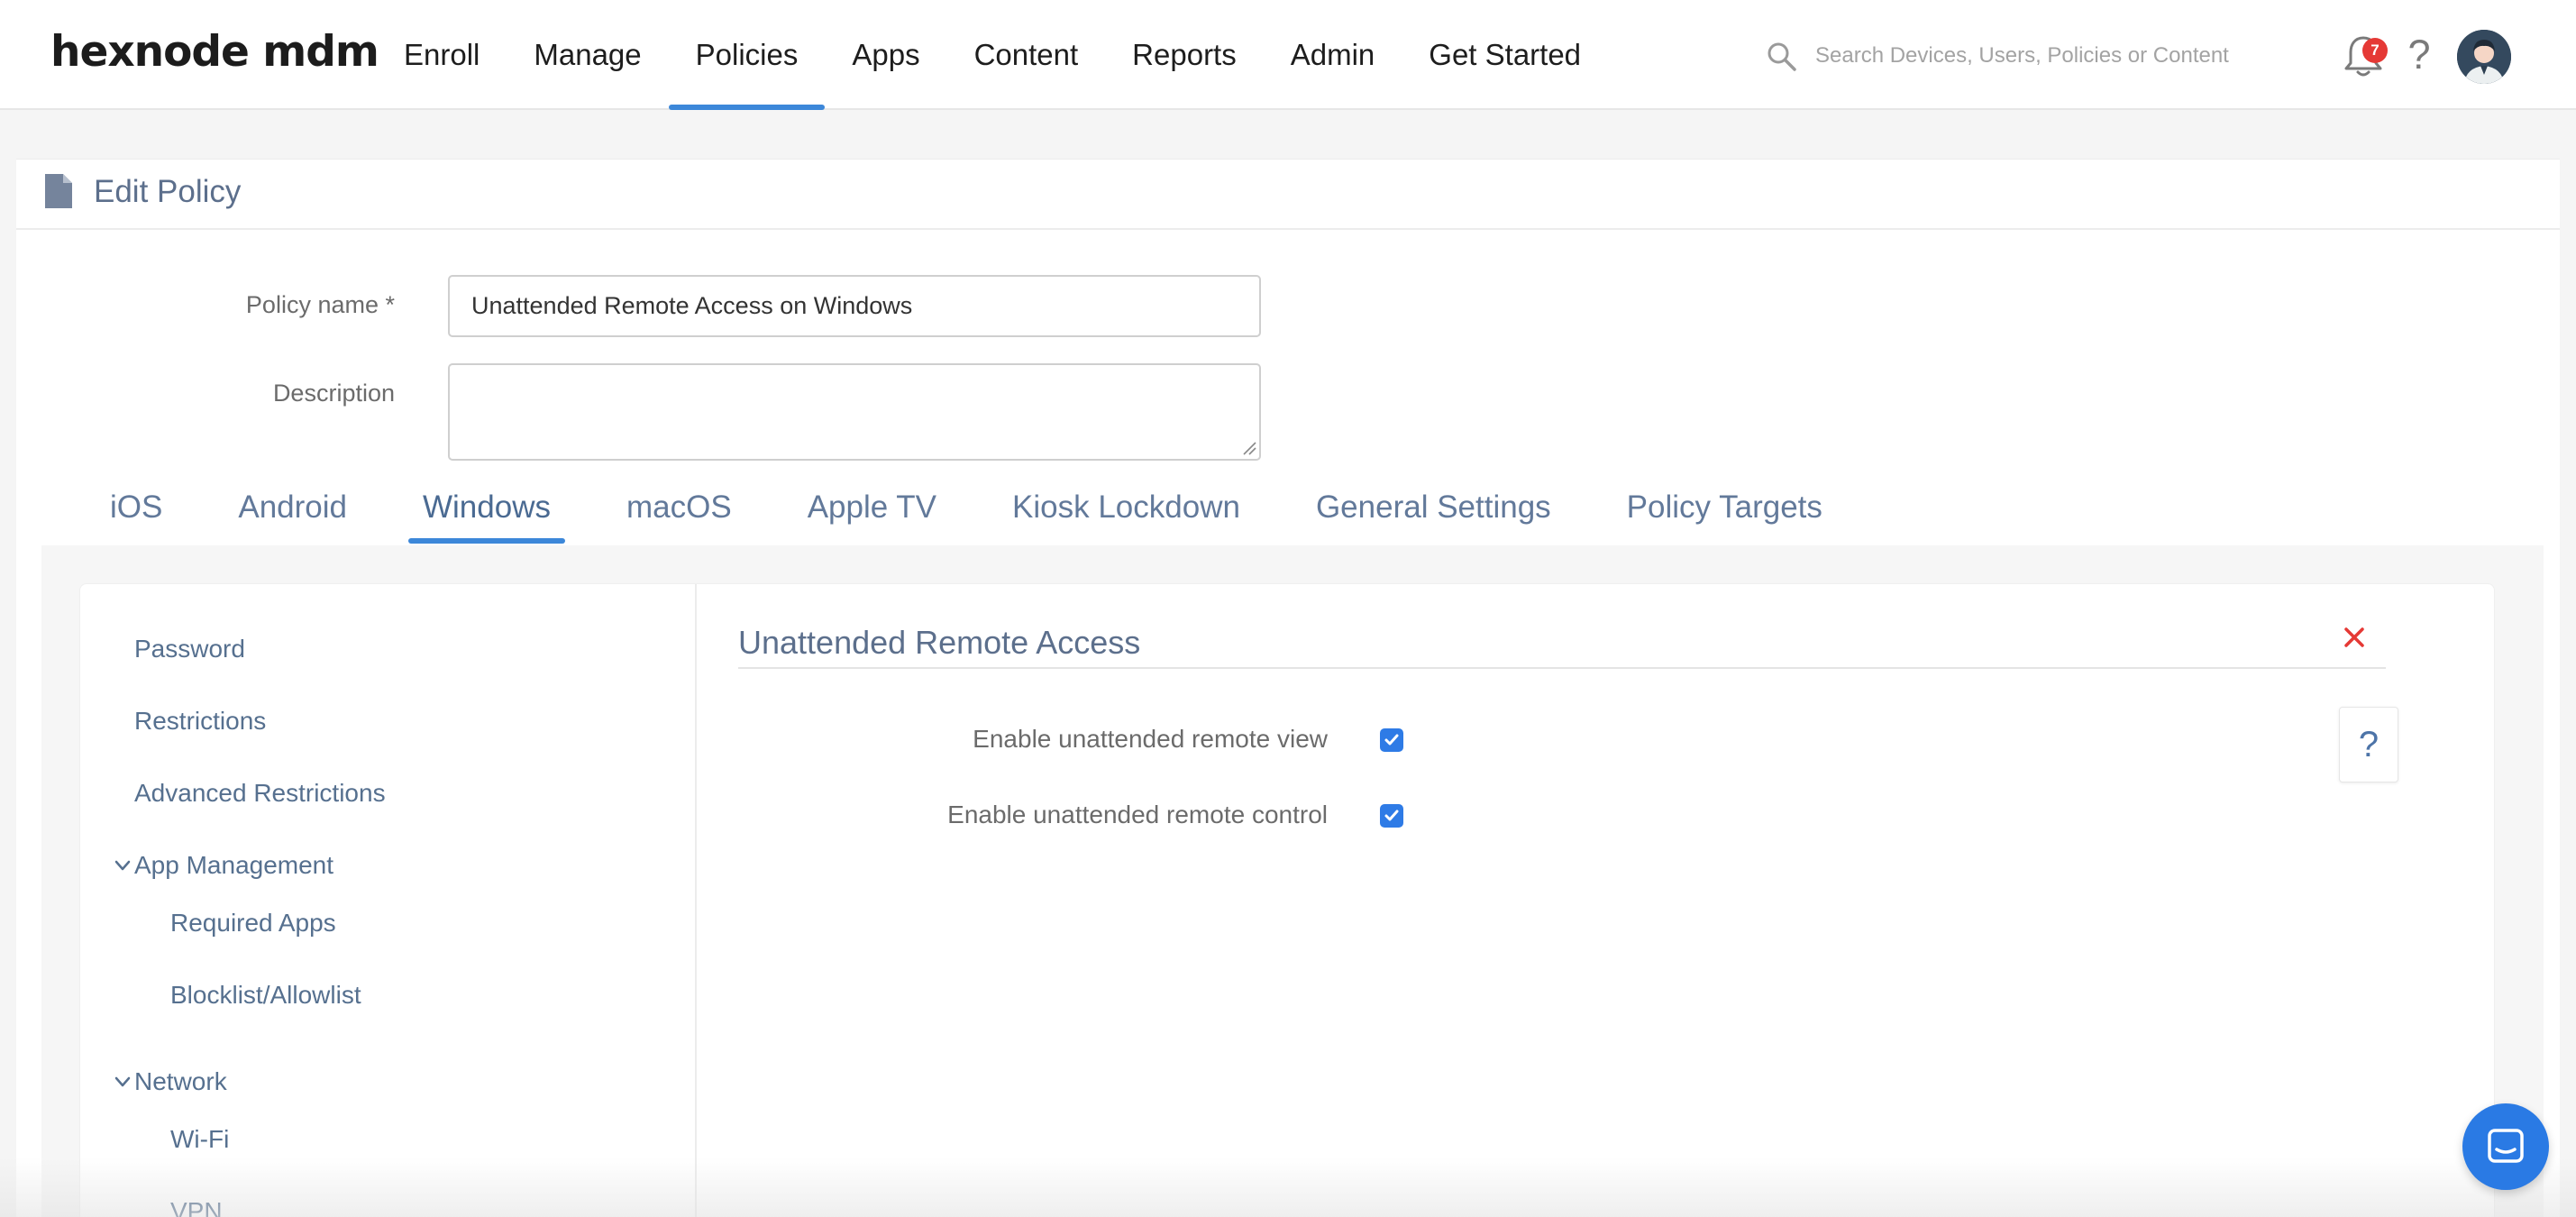  I want to click on description-label: Description, so click(333, 393).